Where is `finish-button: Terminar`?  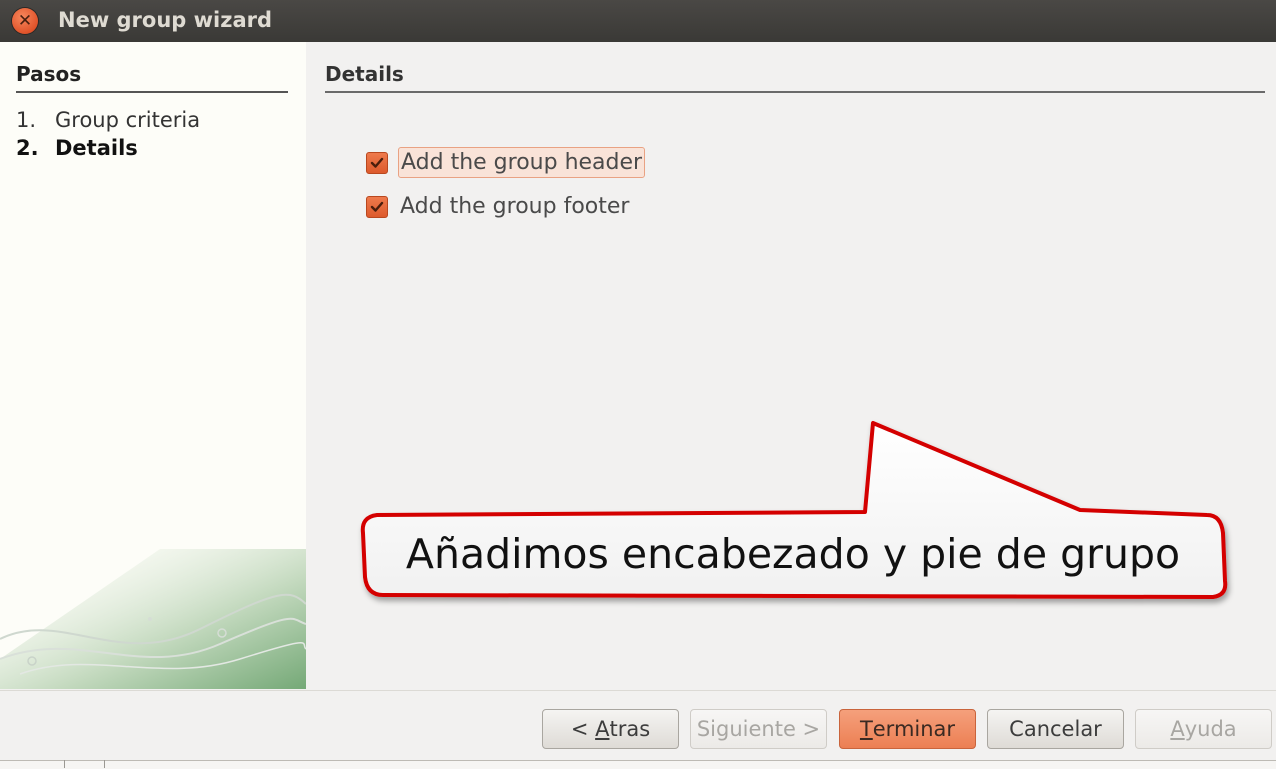 finish-button: Terminar is located at coordinates (907, 729).